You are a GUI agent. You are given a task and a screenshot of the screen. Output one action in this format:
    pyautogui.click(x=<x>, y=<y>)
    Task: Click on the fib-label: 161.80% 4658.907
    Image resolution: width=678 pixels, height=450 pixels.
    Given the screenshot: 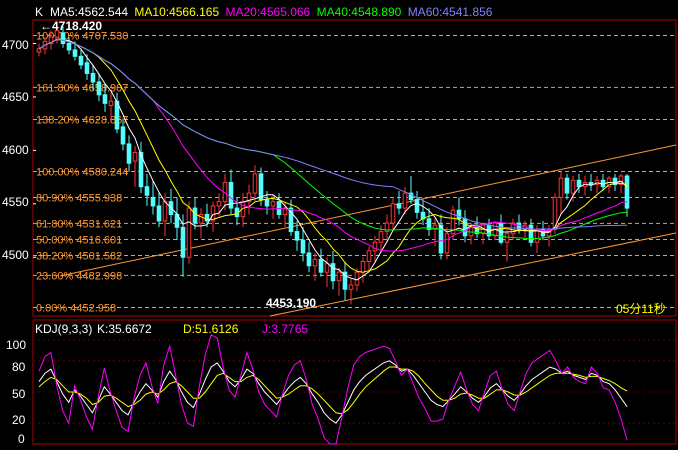 What is the action you would take?
    pyautogui.click(x=82, y=88)
    